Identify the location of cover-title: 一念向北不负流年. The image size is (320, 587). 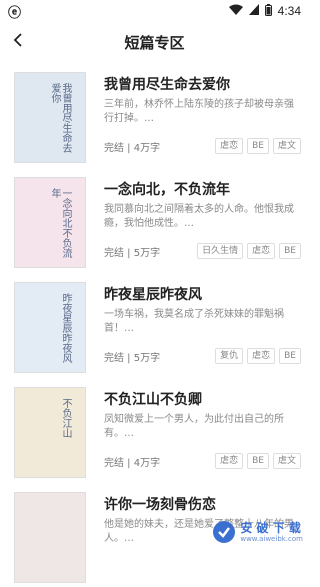
(60, 223).